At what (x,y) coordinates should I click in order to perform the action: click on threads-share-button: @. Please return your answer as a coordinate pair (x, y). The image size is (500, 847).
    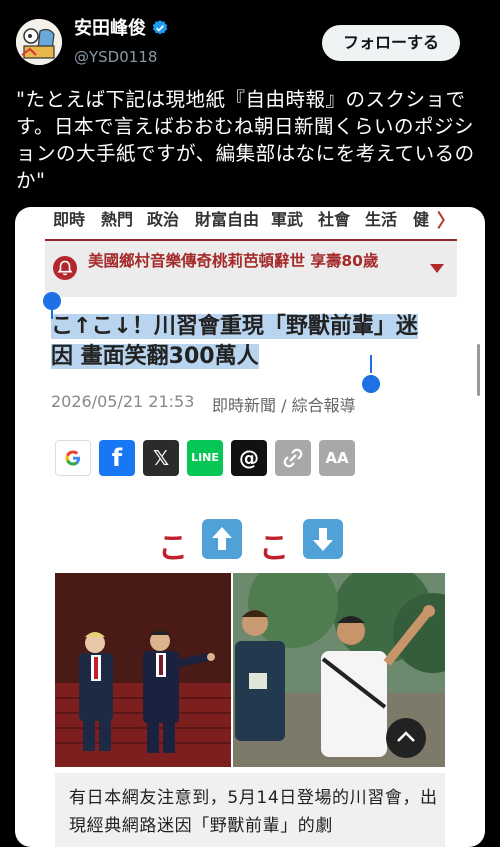
    Looking at the image, I should click on (249, 458).